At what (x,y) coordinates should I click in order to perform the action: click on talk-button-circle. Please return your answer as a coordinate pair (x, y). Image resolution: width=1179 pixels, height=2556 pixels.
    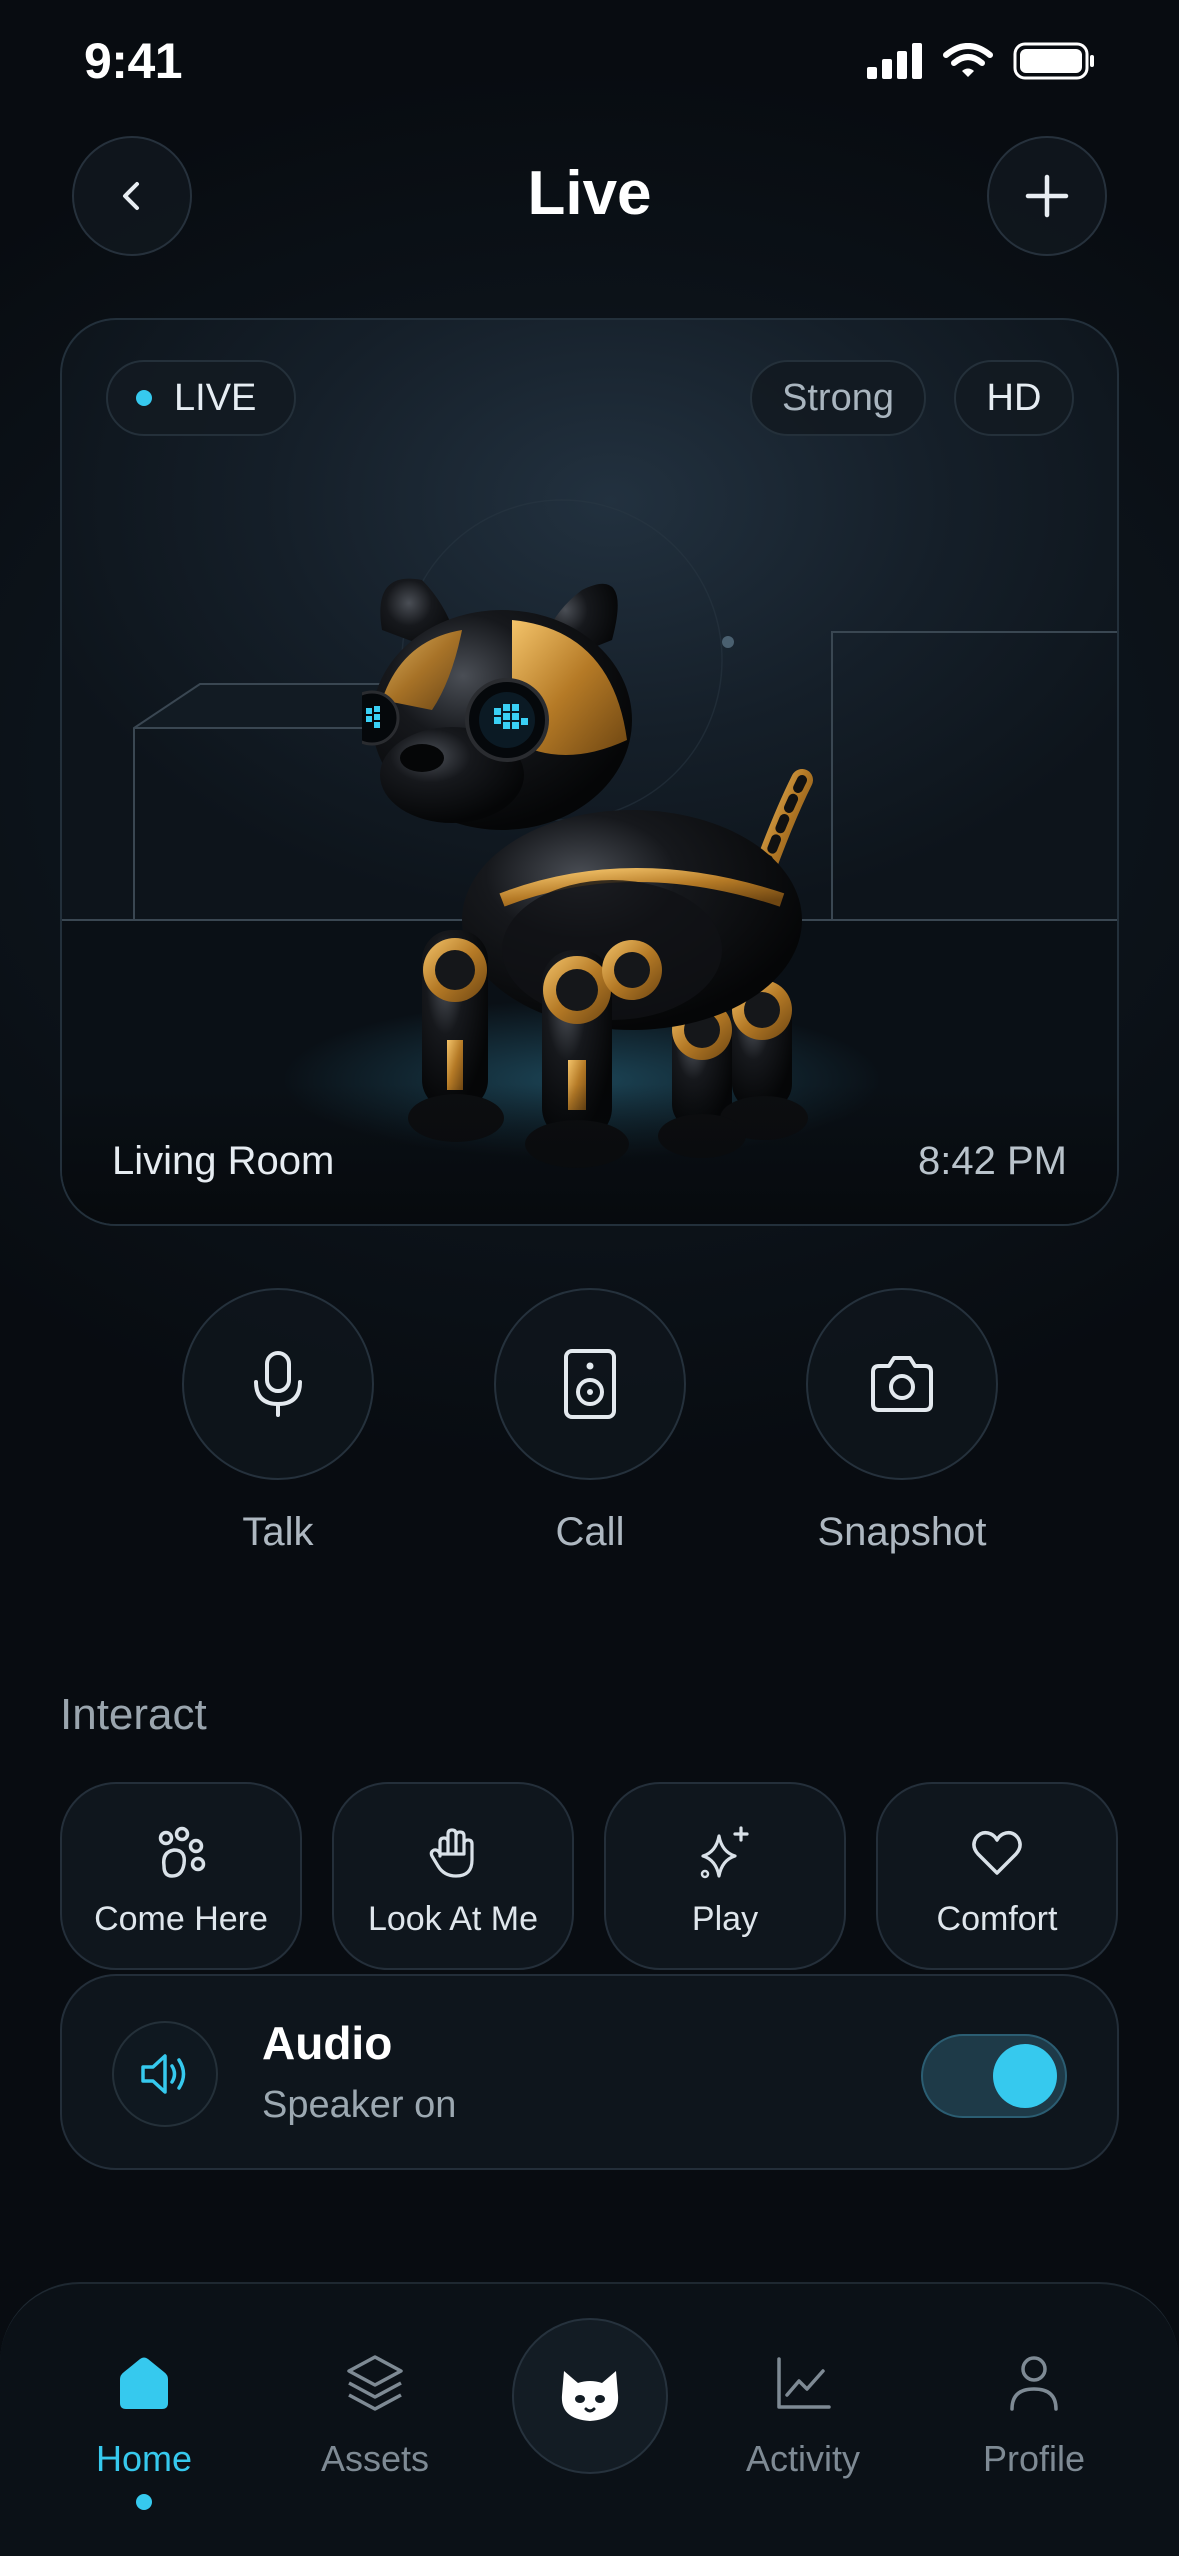
    Looking at the image, I should click on (278, 1384).